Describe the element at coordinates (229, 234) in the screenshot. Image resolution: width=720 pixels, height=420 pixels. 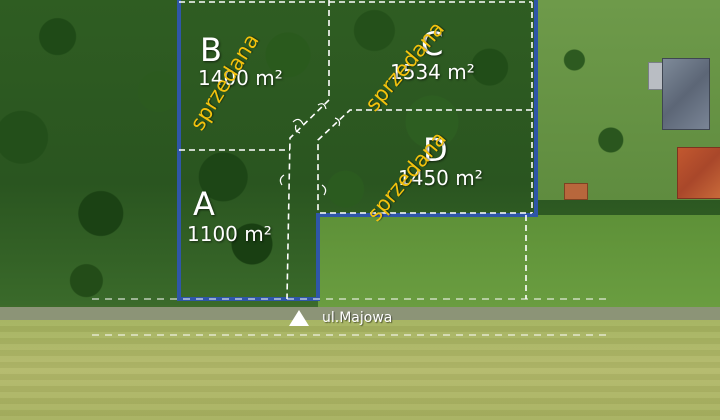
I see `plot-a-area: 1100 m²` at that location.